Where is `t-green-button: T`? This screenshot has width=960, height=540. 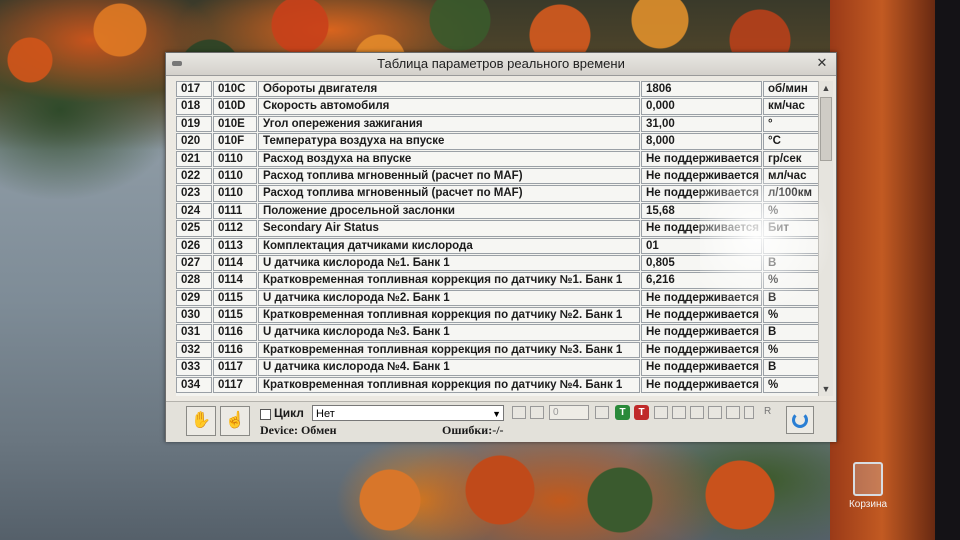 t-green-button: T is located at coordinates (622, 412).